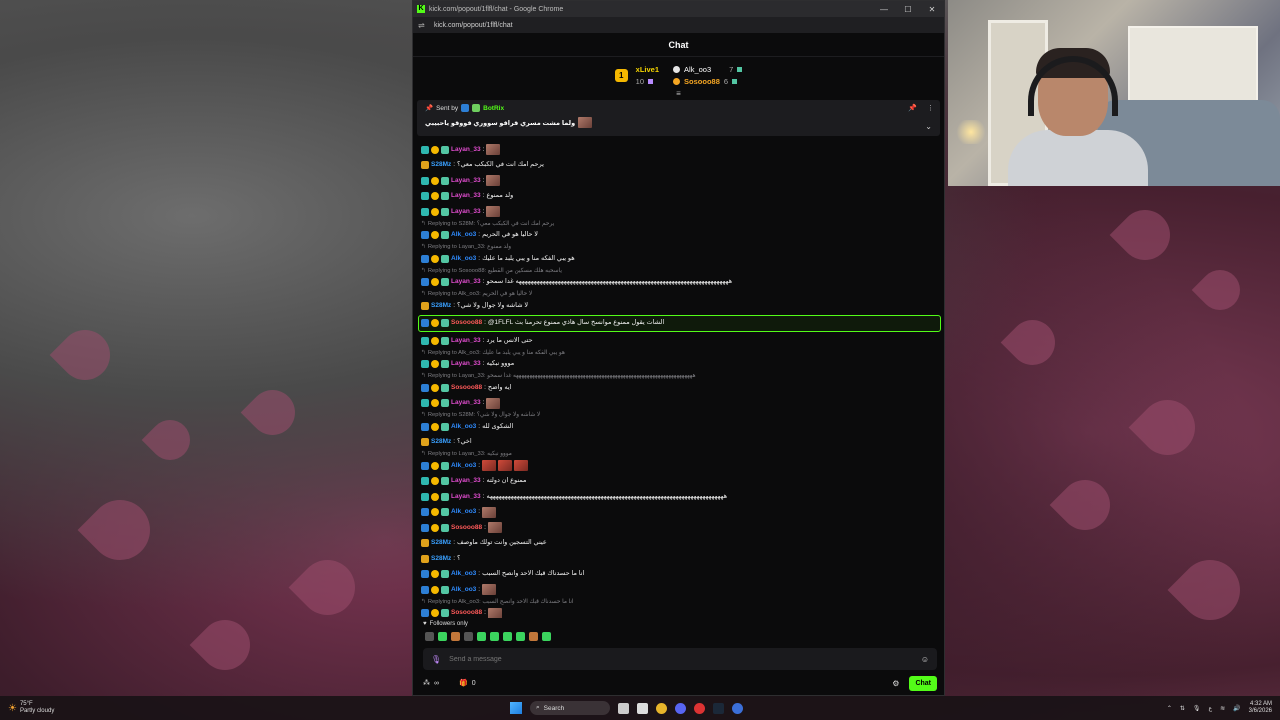  What do you see at coordinates (679, 513) in the screenshot?
I see `chat-message: Alk_oo3:` at bounding box center [679, 513].